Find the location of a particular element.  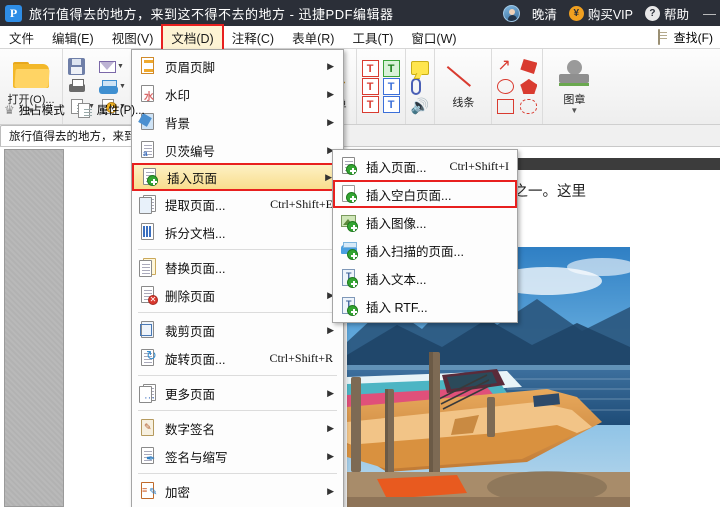

mail-button: ▼ is located at coordinates (112, 66).